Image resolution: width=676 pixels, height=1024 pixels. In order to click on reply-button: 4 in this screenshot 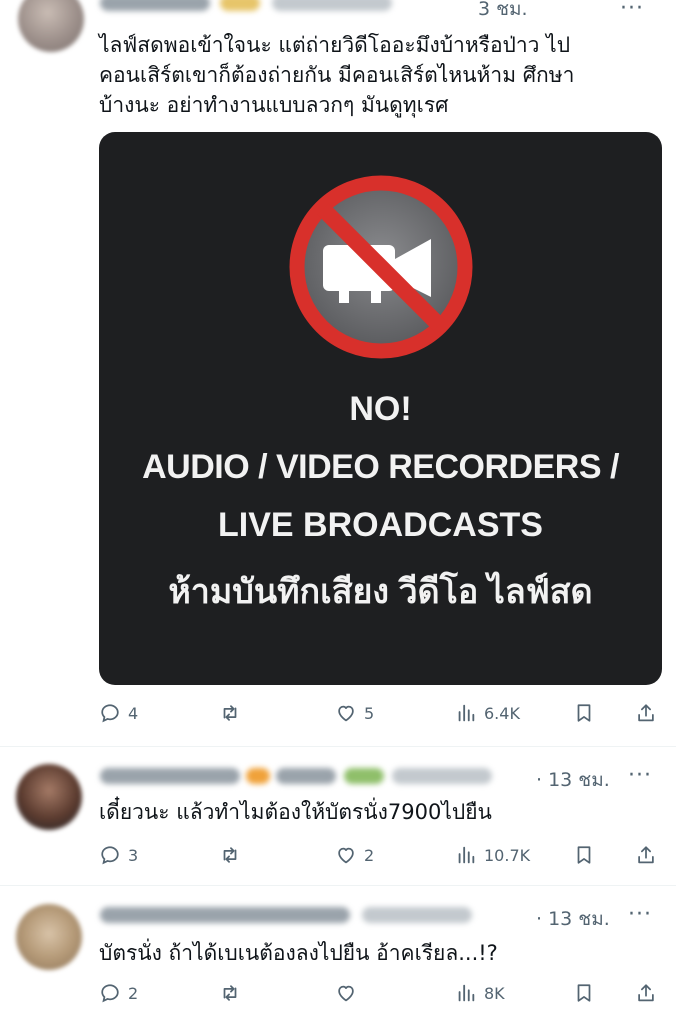, I will do `click(118, 713)`.